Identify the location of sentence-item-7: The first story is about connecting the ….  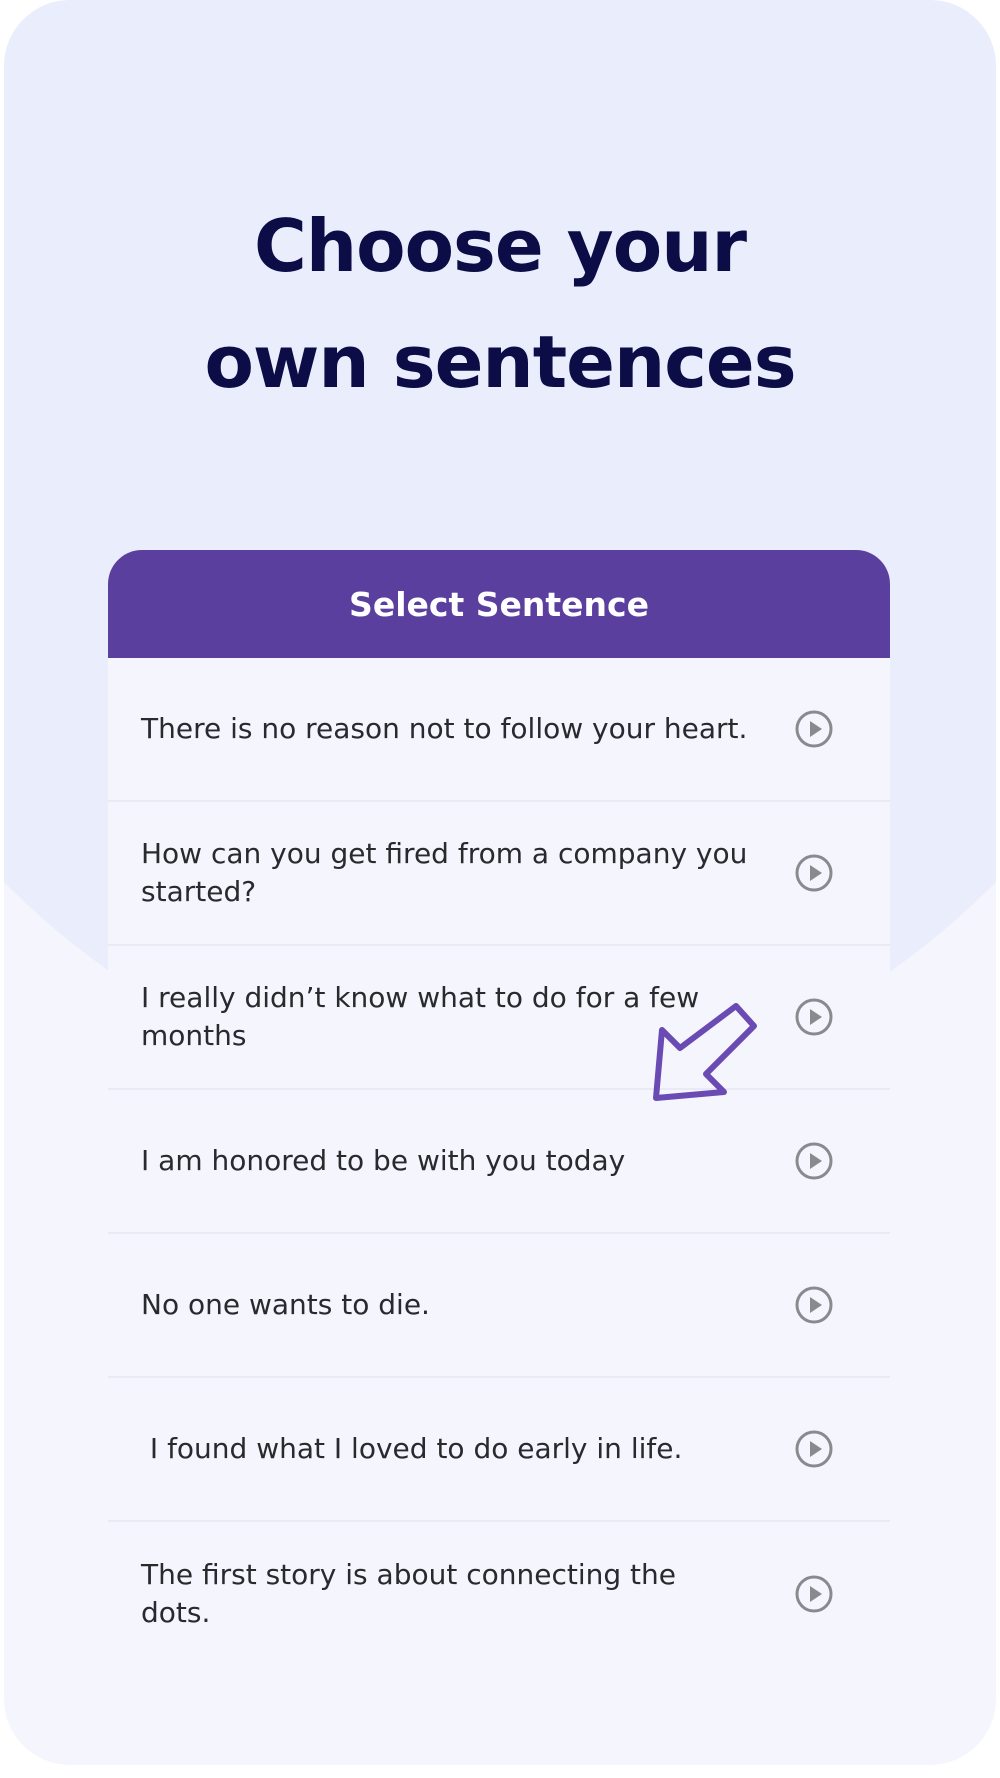
(499, 1594).